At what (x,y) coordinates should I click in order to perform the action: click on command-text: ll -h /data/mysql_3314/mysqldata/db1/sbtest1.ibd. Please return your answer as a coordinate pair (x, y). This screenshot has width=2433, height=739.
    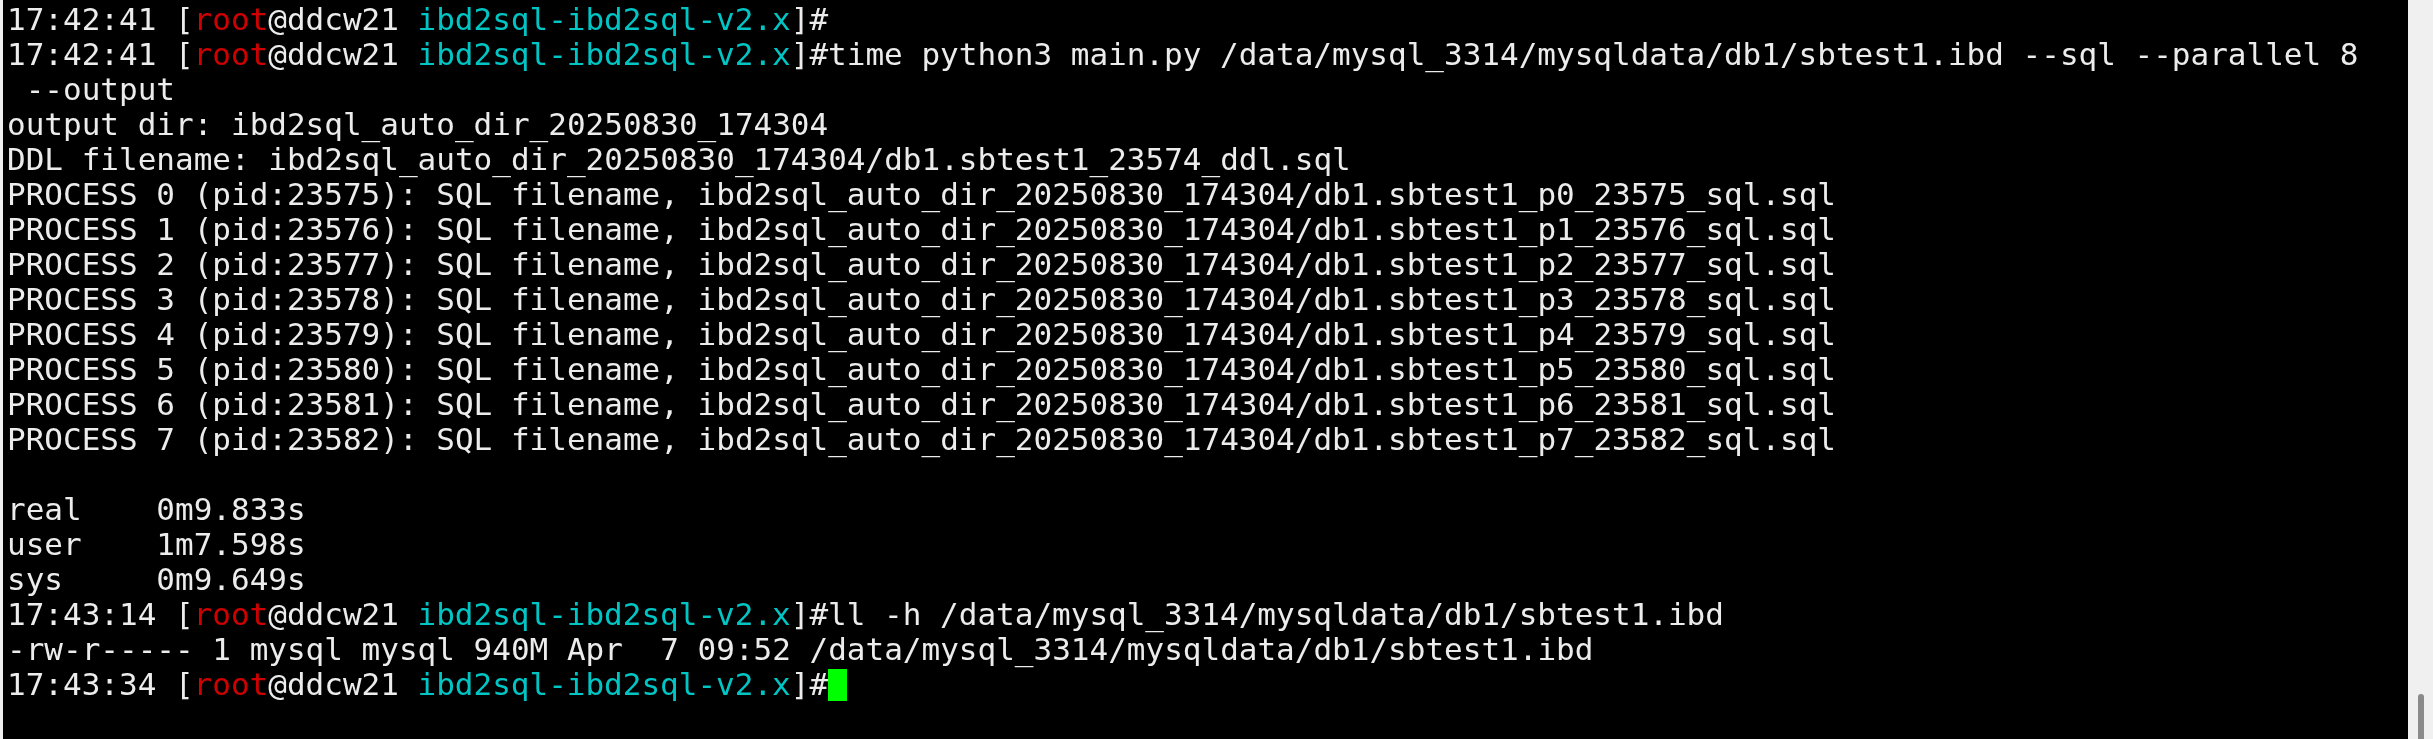
    Looking at the image, I should click on (1276, 614).